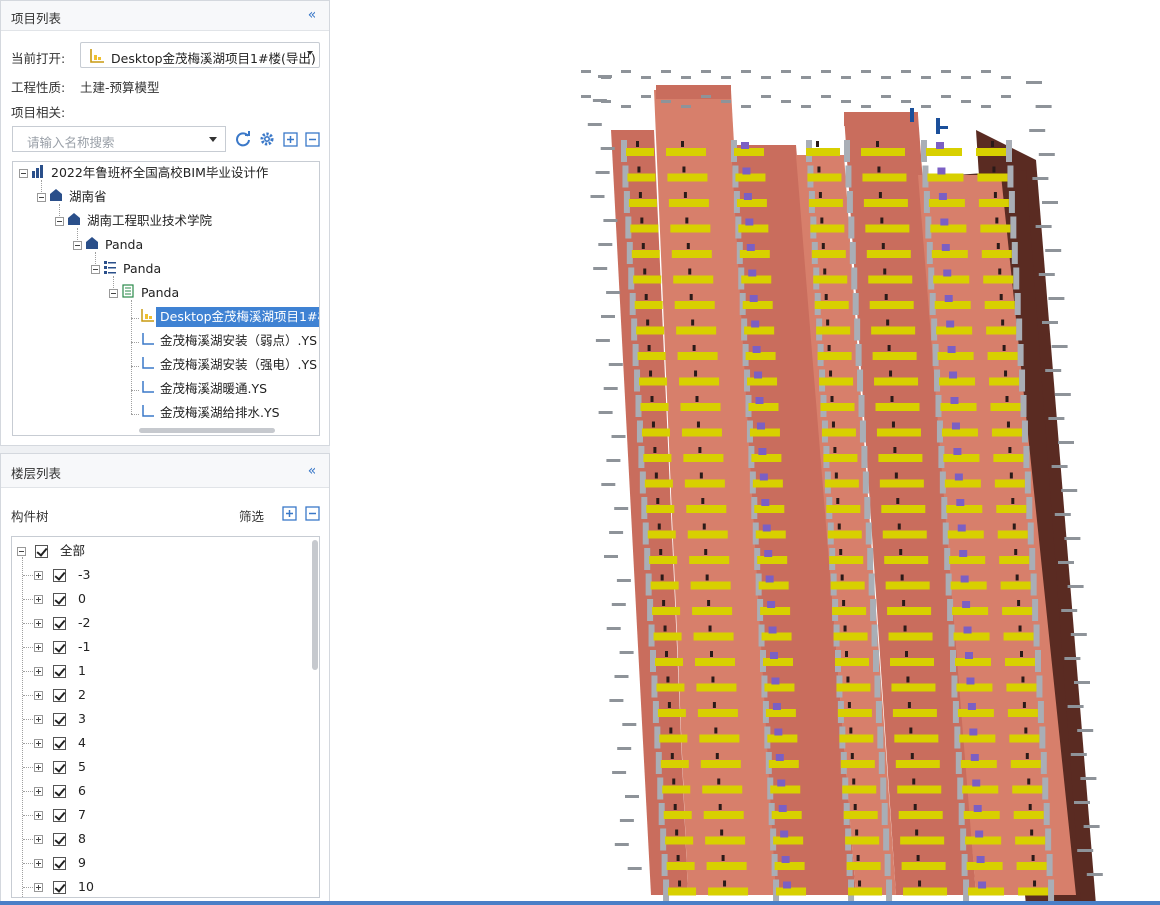 The width and height of the screenshot is (1160, 905). Describe the element at coordinates (21, 551) in the screenshot. I see `tree-toggle-all` at that location.